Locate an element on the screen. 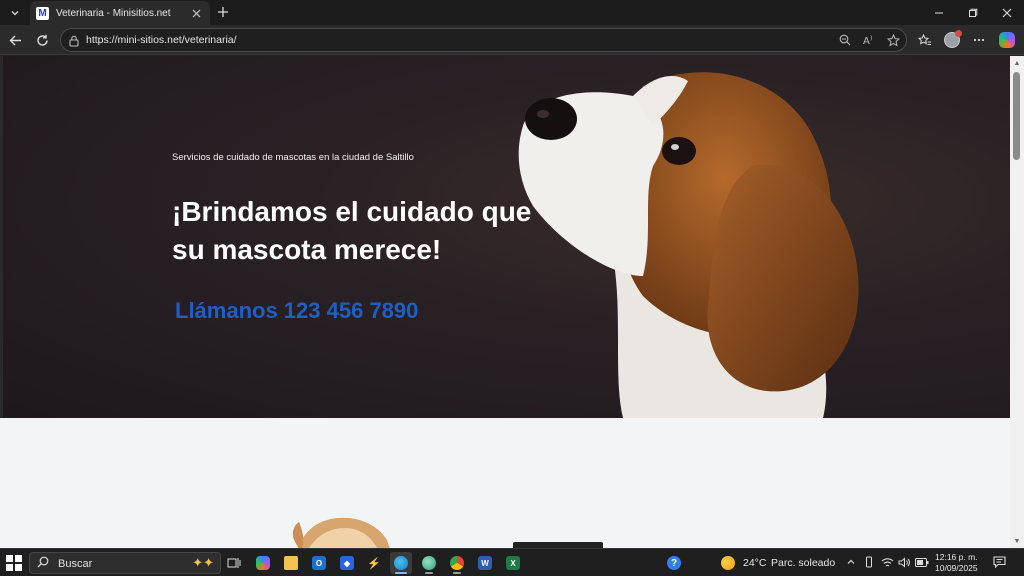 This screenshot has width=1024, height=576. clock-time: 12:16 p. m. is located at coordinates (956, 557).